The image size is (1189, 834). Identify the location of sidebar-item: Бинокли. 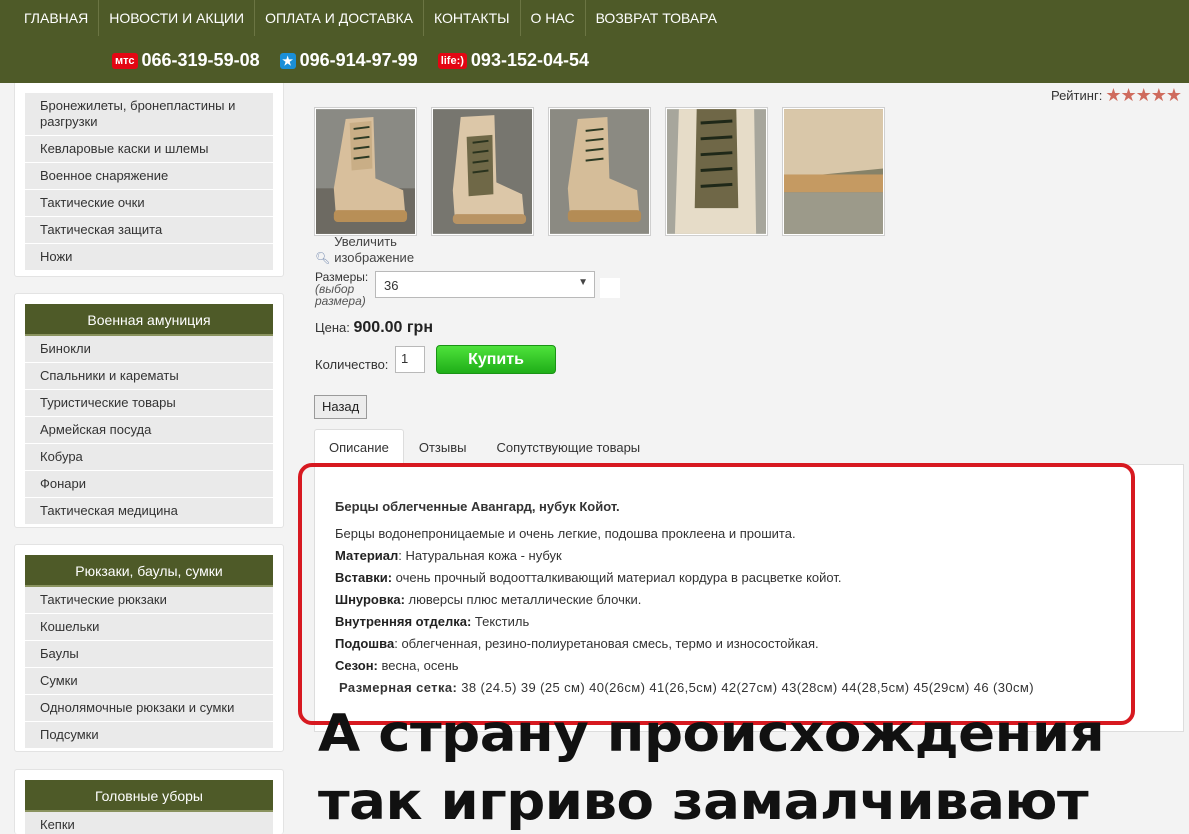
(149, 349).